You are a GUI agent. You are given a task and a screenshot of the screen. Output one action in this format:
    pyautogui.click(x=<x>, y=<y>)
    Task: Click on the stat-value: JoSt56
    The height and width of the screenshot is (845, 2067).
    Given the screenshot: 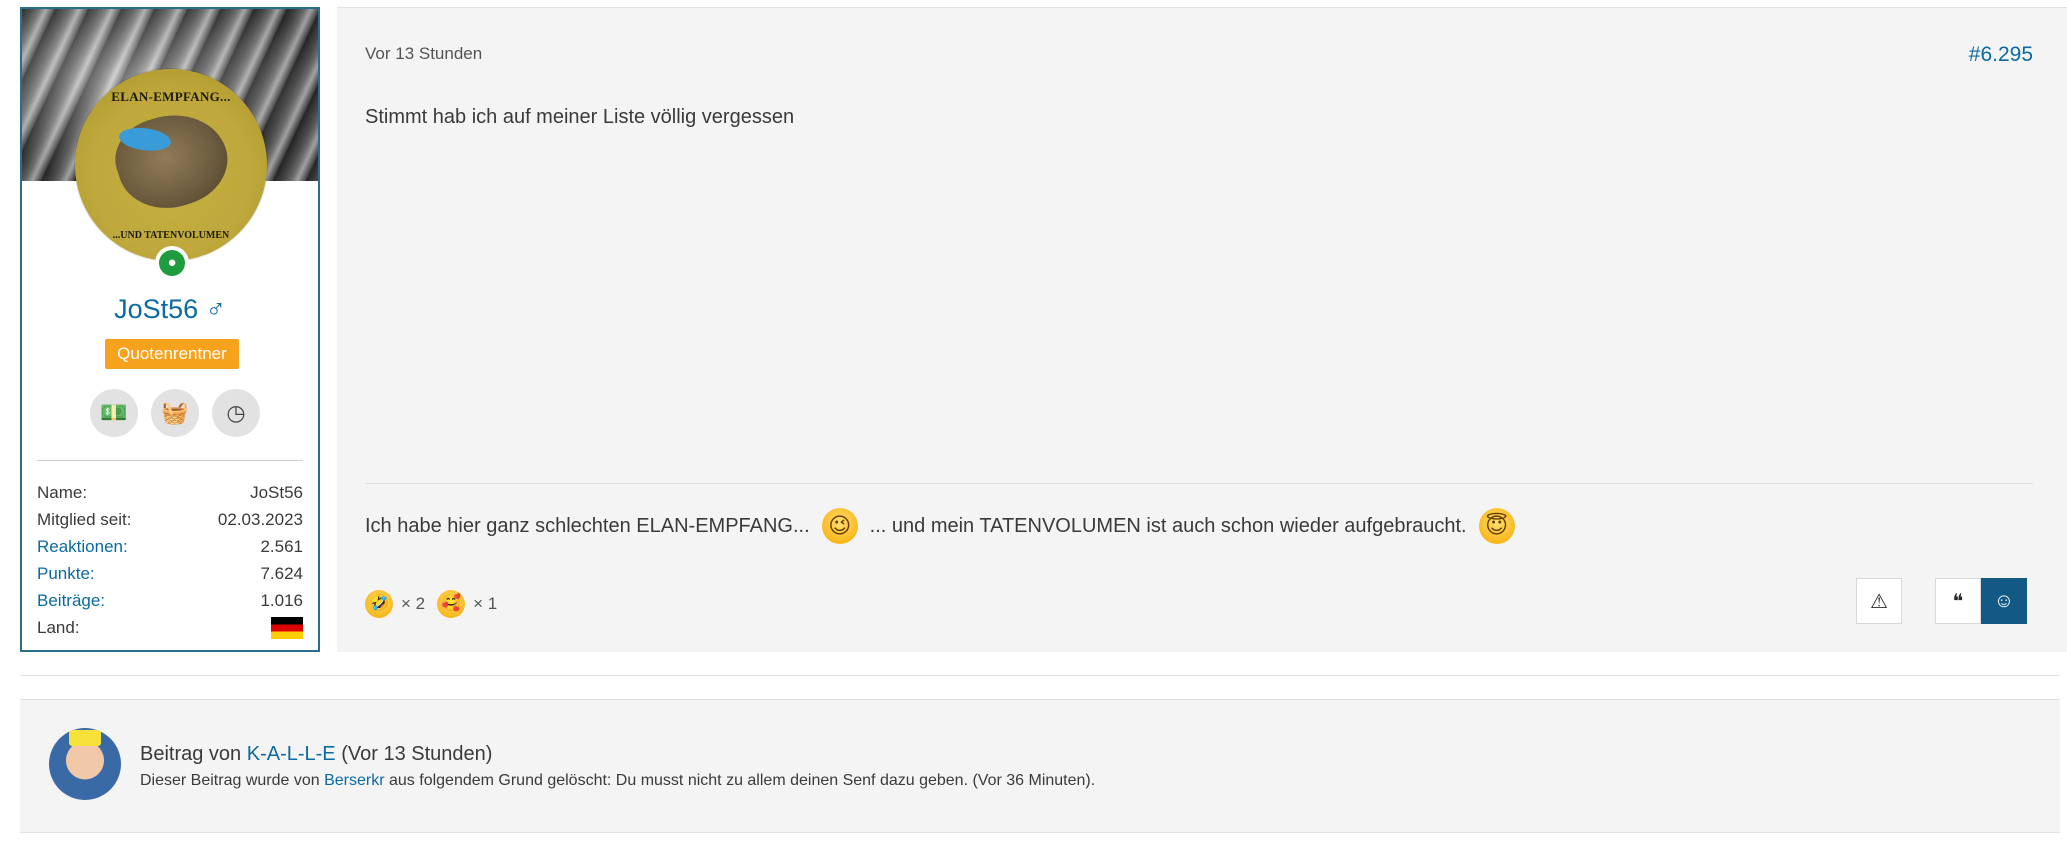 What is the action you would take?
    pyautogui.click(x=276, y=492)
    